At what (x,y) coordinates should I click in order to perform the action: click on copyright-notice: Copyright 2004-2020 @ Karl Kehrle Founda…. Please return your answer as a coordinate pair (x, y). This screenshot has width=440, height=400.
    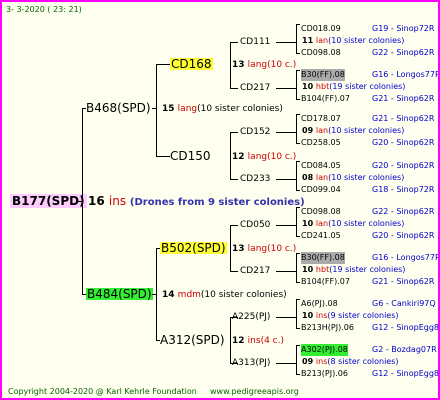
    Looking at the image, I should click on (102, 391).